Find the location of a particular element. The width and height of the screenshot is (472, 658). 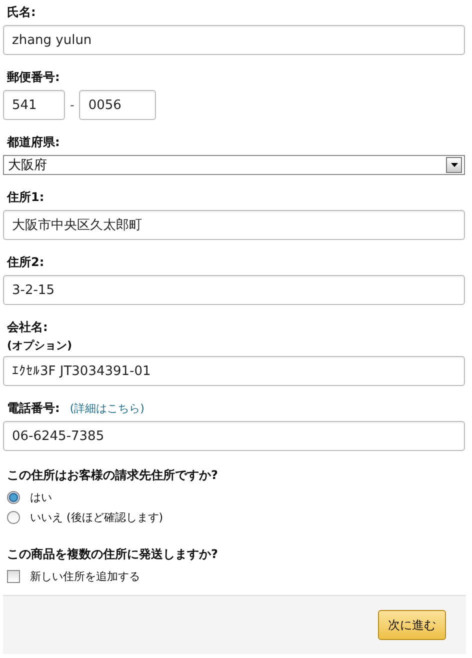

field-label: 都道府県: is located at coordinates (33, 142).